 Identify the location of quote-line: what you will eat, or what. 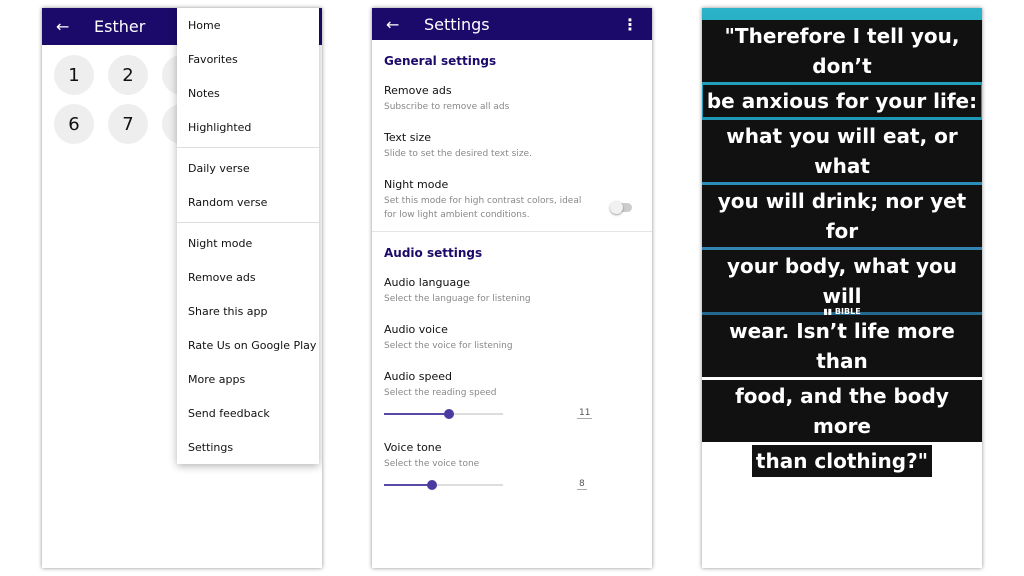
(842, 150).